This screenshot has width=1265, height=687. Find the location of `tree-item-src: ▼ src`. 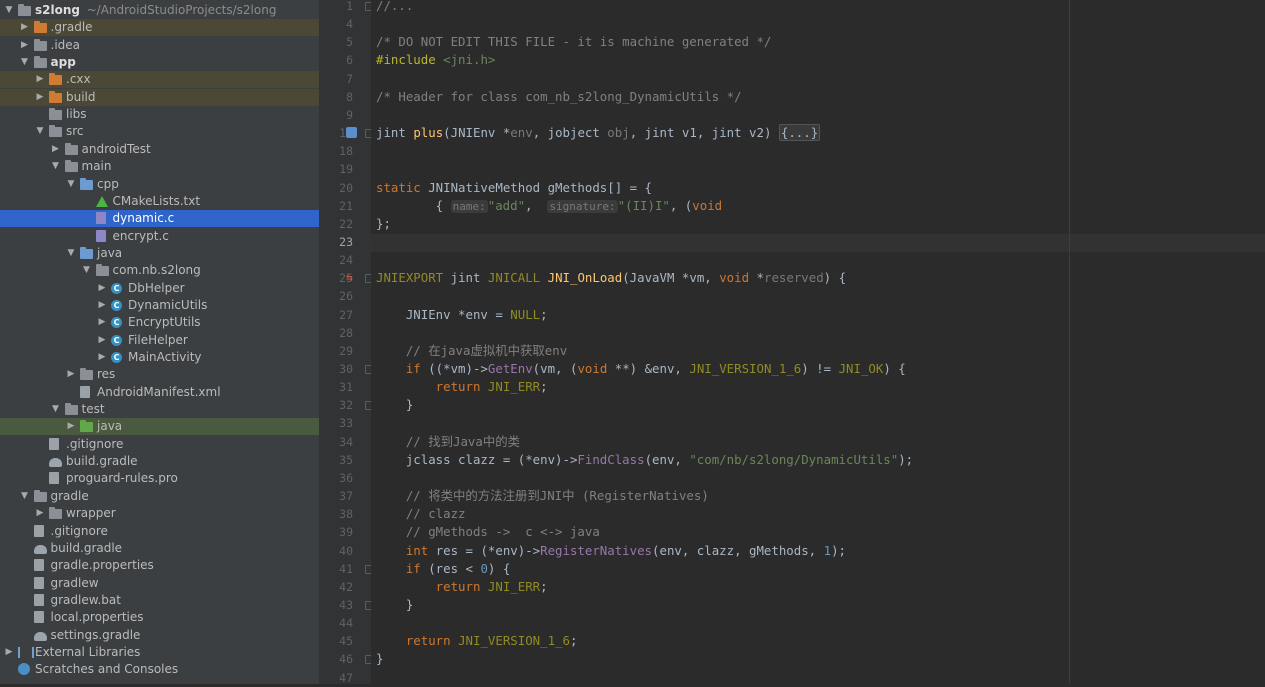

tree-item-src: ▼ src is located at coordinates (159, 131).